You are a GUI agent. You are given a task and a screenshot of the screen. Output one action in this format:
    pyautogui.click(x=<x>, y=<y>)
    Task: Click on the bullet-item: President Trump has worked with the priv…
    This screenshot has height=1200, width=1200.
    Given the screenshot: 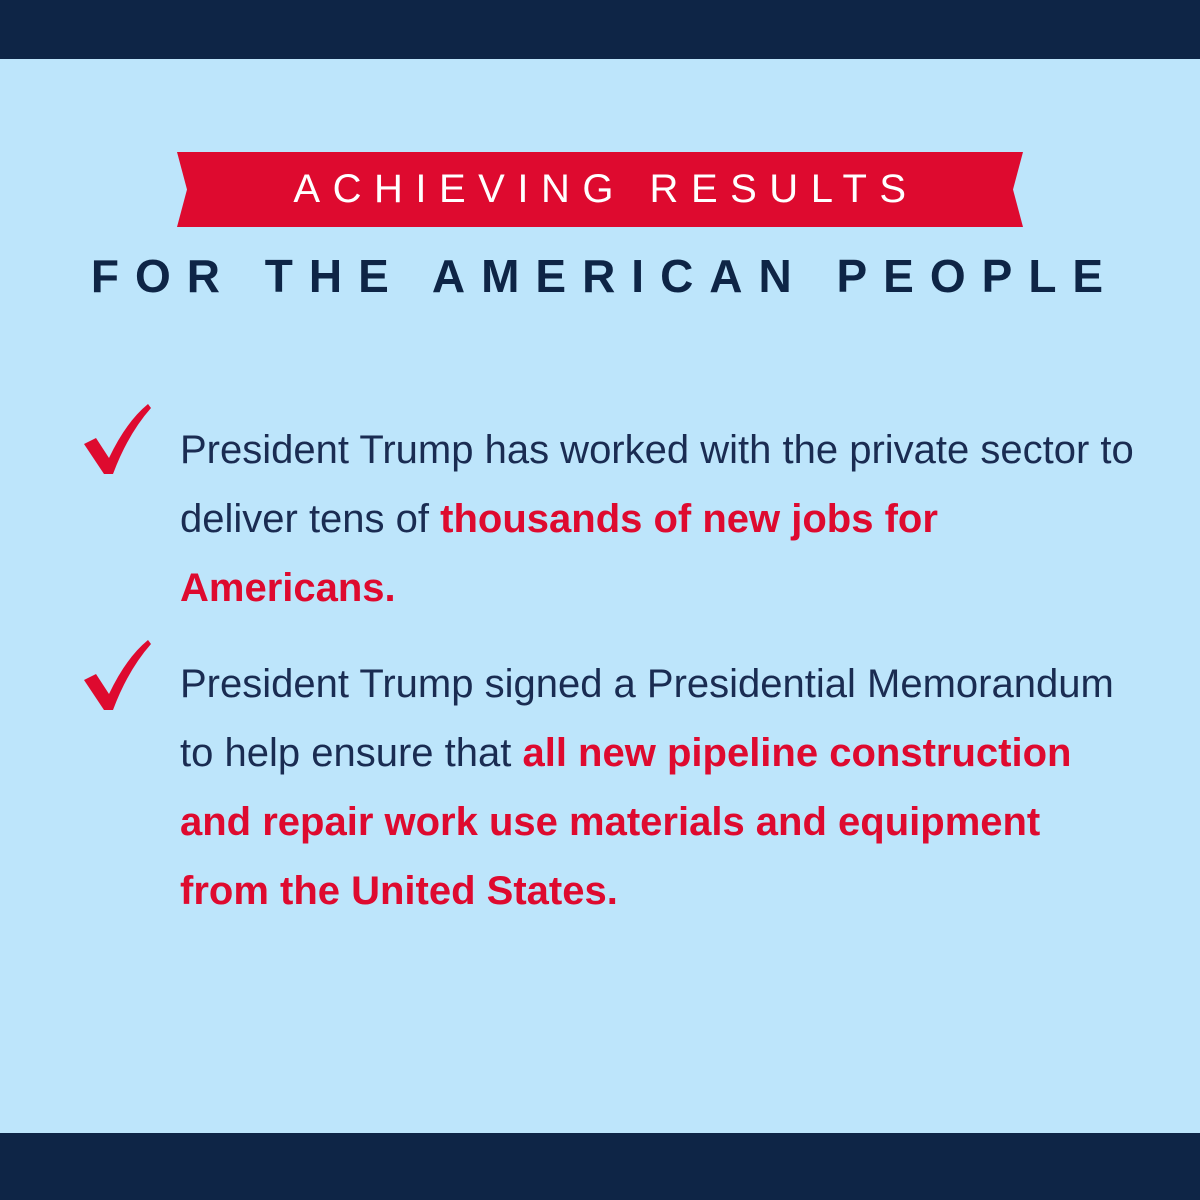 What is the action you would take?
    pyautogui.click(x=660, y=519)
    